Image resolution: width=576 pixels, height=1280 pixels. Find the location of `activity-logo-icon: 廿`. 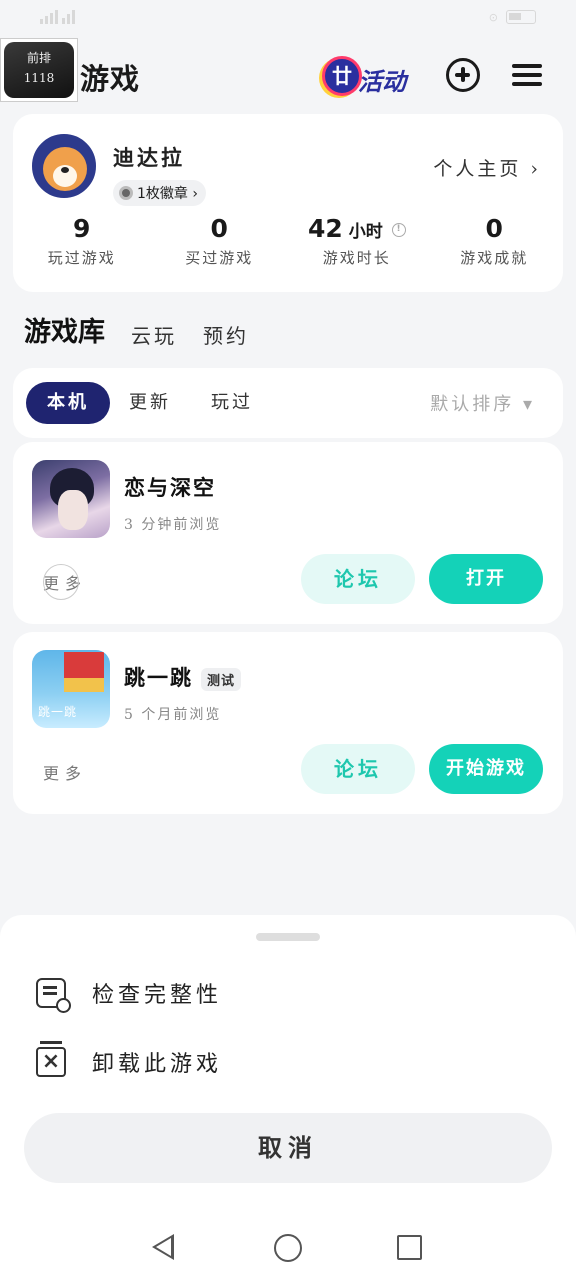

activity-logo-icon: 廿 is located at coordinates (342, 76).